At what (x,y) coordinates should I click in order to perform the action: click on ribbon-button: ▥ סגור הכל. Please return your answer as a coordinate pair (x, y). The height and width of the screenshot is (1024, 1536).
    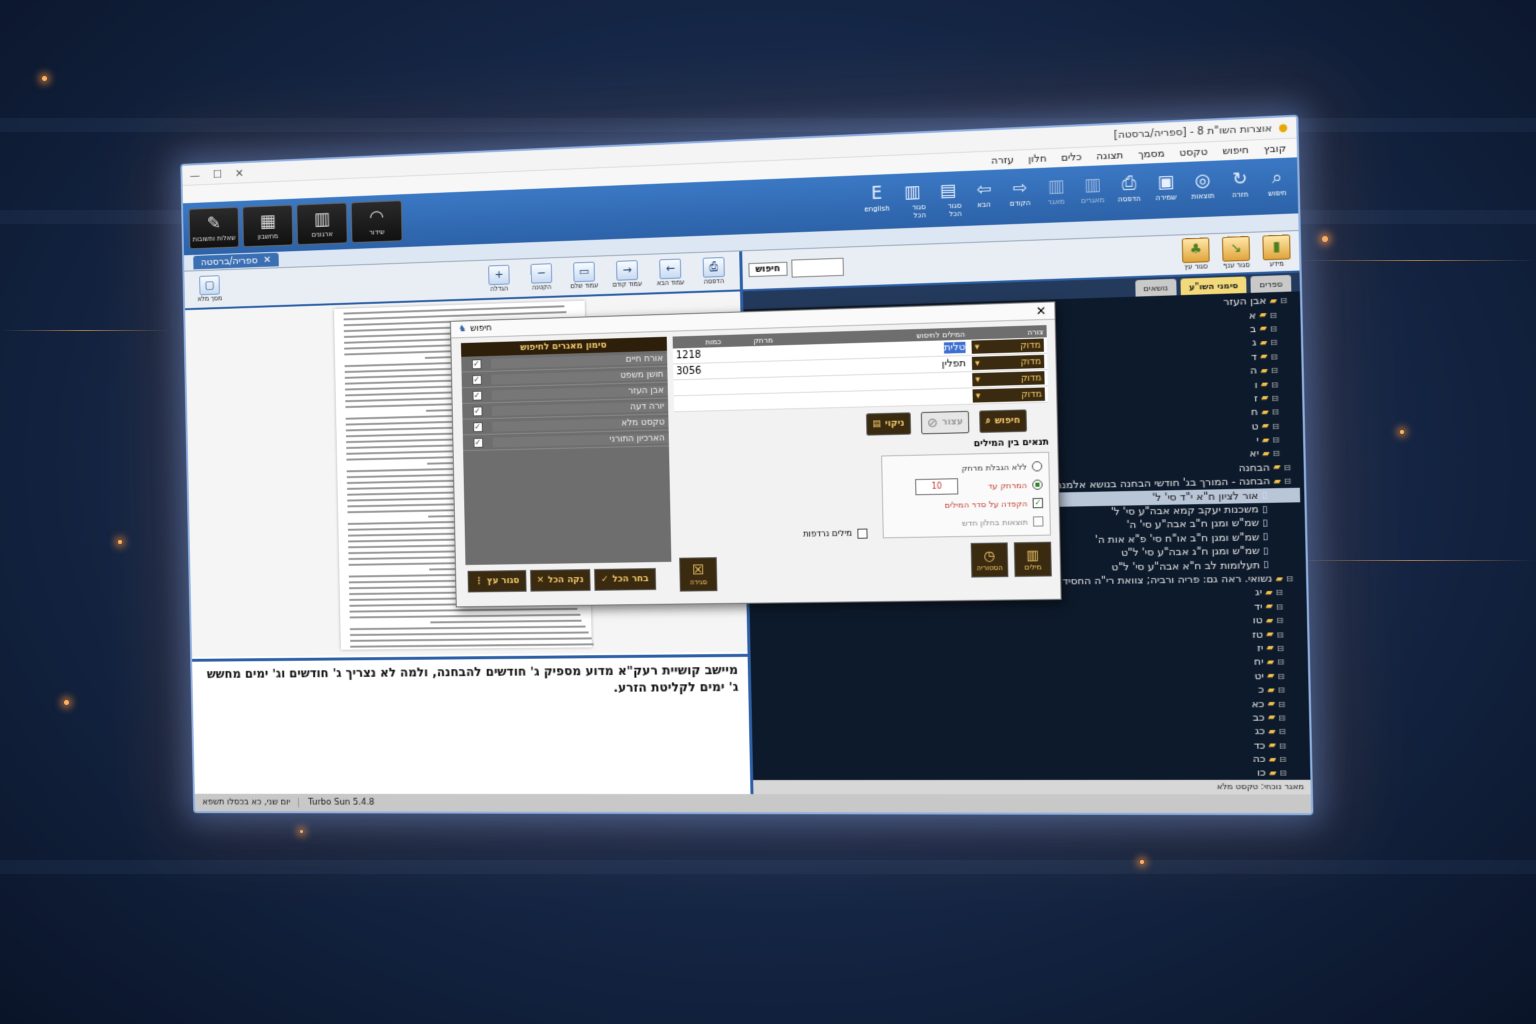
    Looking at the image, I should click on (912, 201).